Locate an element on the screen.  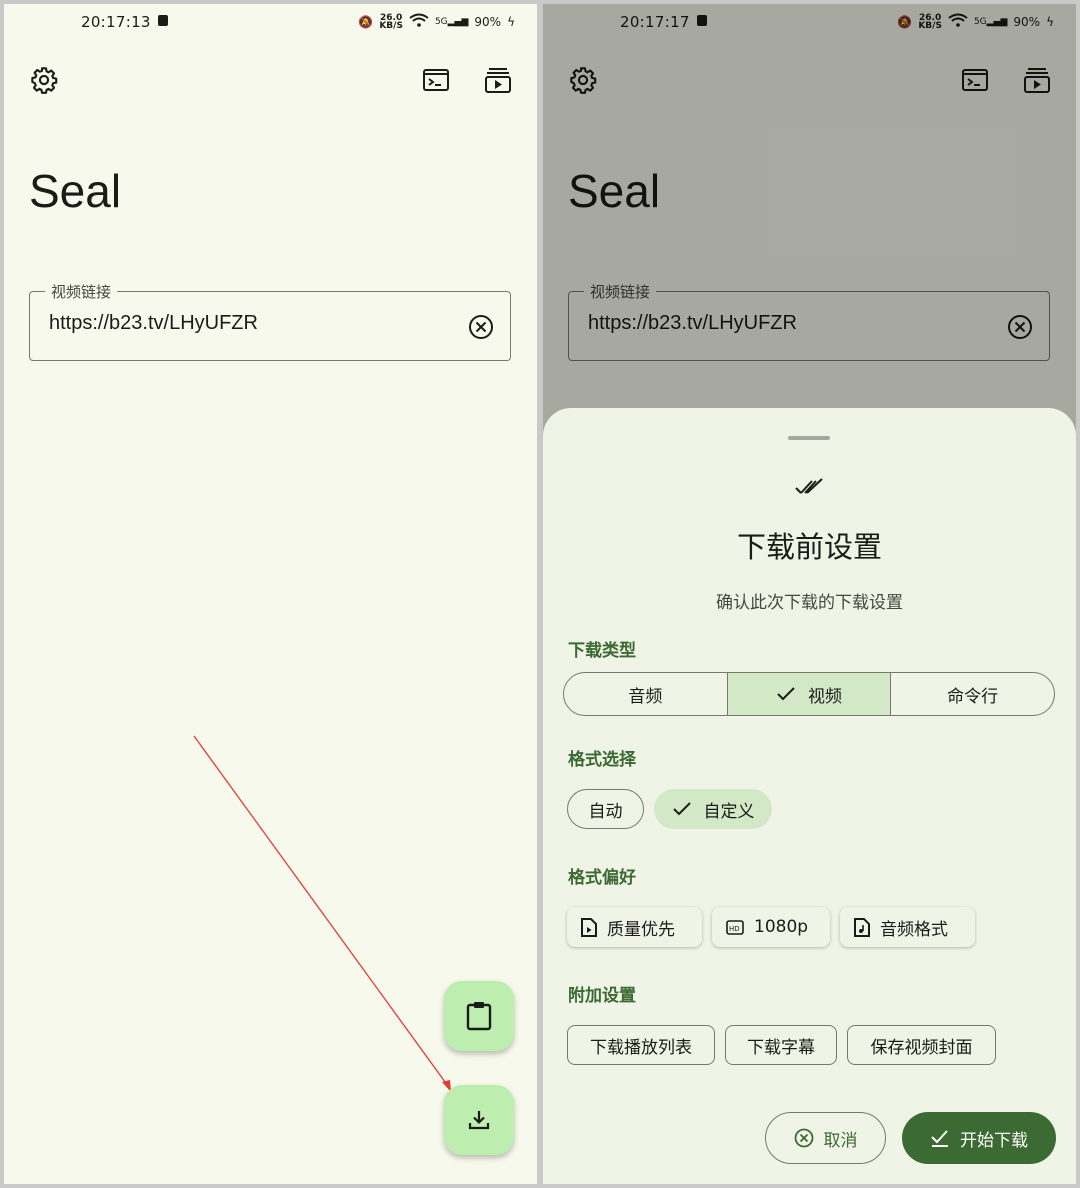
sheet-title: 下载前设置 is located at coordinates (809, 547).